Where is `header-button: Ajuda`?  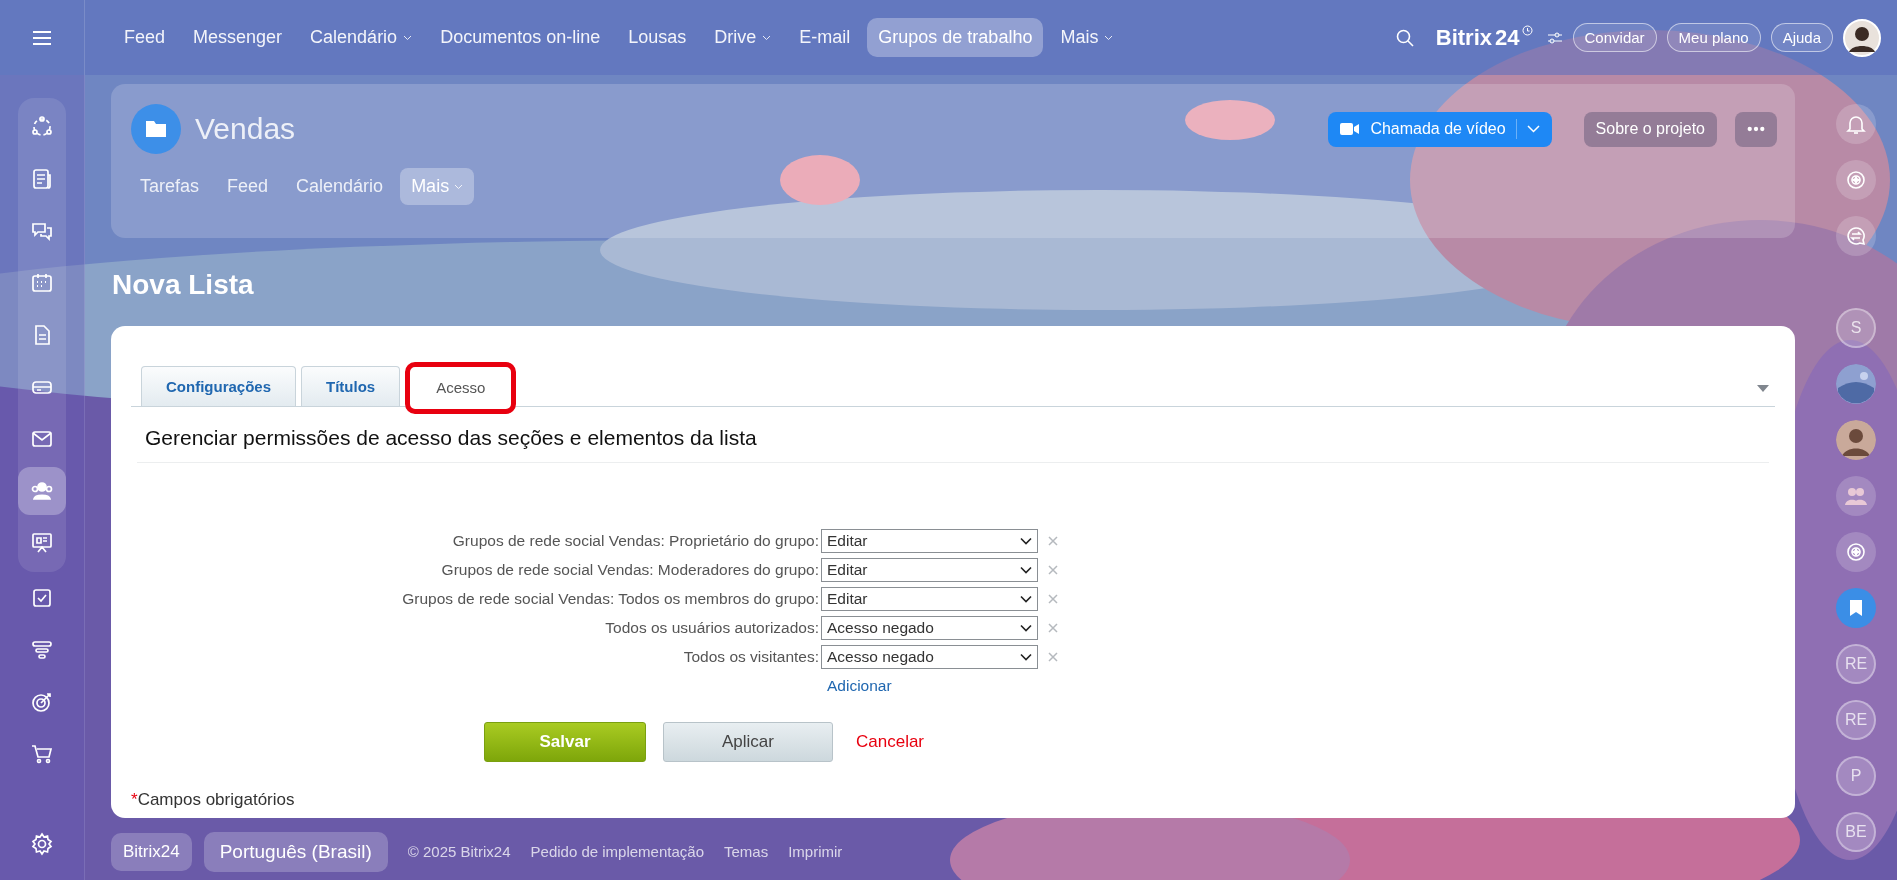 header-button: Ajuda is located at coordinates (1801, 37).